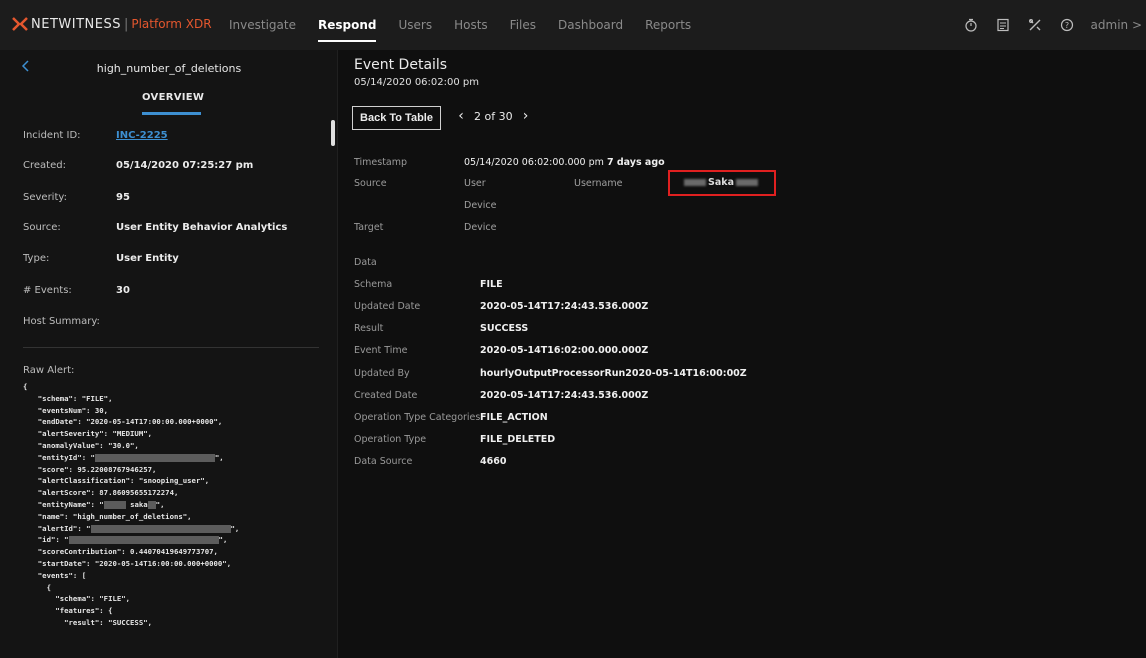 The height and width of the screenshot is (658, 1146). Describe the element at coordinates (1035, 25) in the screenshot. I see `tools-icon` at that location.